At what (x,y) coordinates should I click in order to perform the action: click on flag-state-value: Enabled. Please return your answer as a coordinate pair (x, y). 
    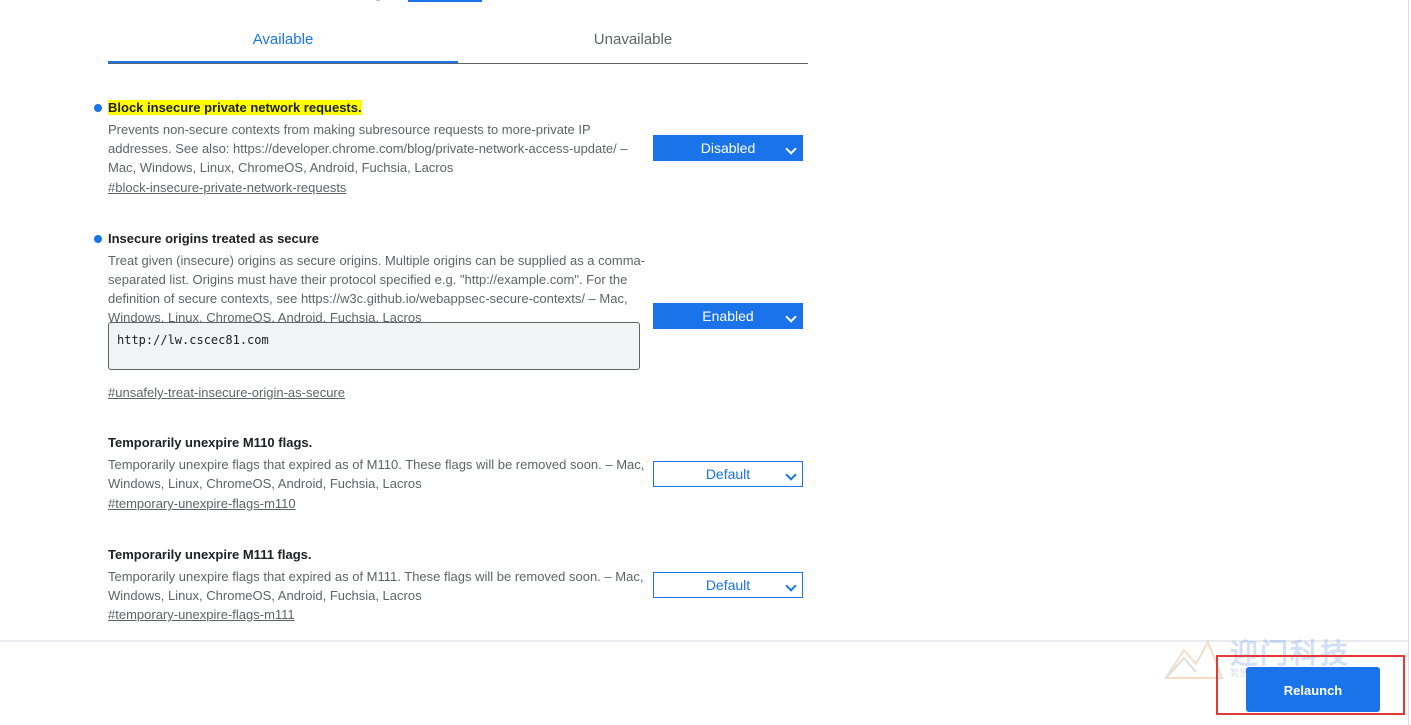
    Looking at the image, I should click on (728, 316).